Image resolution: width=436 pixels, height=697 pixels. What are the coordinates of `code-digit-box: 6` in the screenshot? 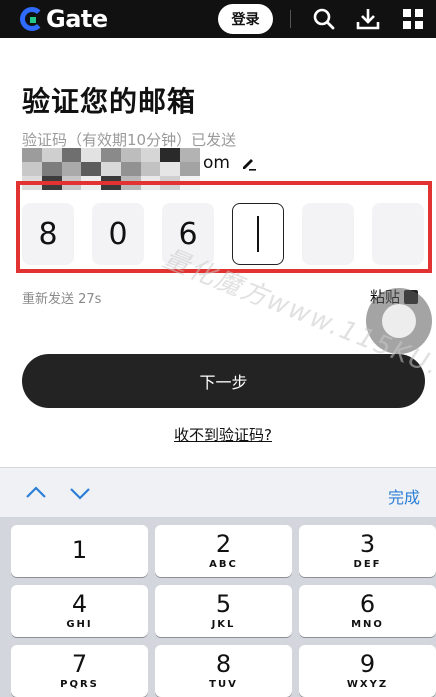 It's located at (188, 234).